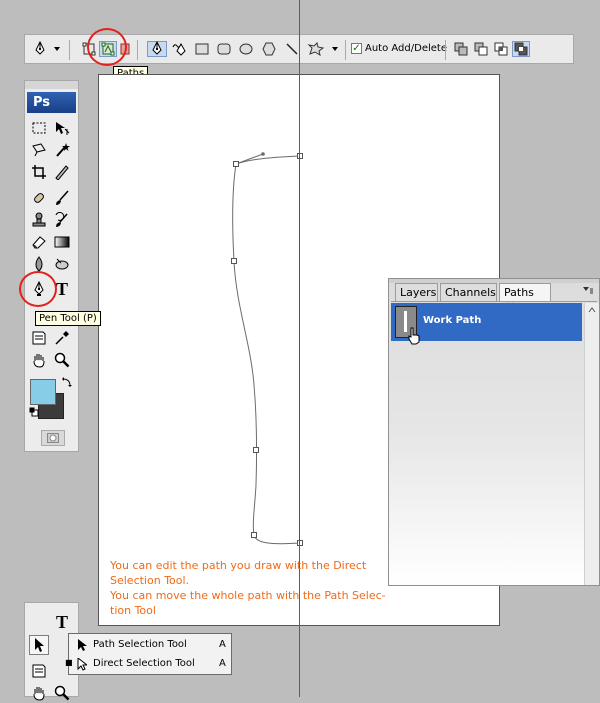 The height and width of the screenshot is (703, 600). What do you see at coordinates (356, 48) in the screenshot?
I see `auto-add-delete-checkbox: ✓` at bounding box center [356, 48].